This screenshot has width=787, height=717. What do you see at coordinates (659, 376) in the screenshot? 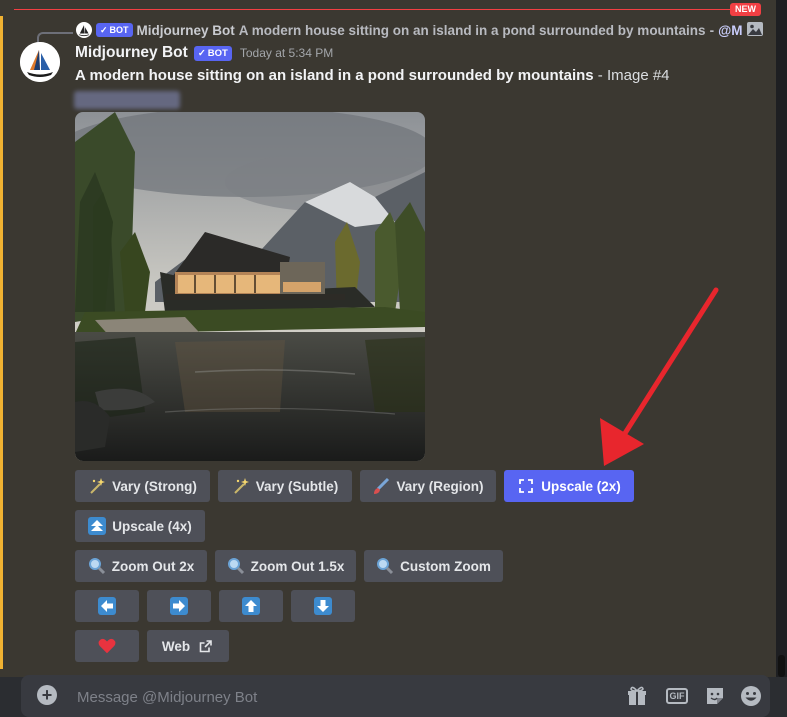
I see `annotation-arrow` at bounding box center [659, 376].